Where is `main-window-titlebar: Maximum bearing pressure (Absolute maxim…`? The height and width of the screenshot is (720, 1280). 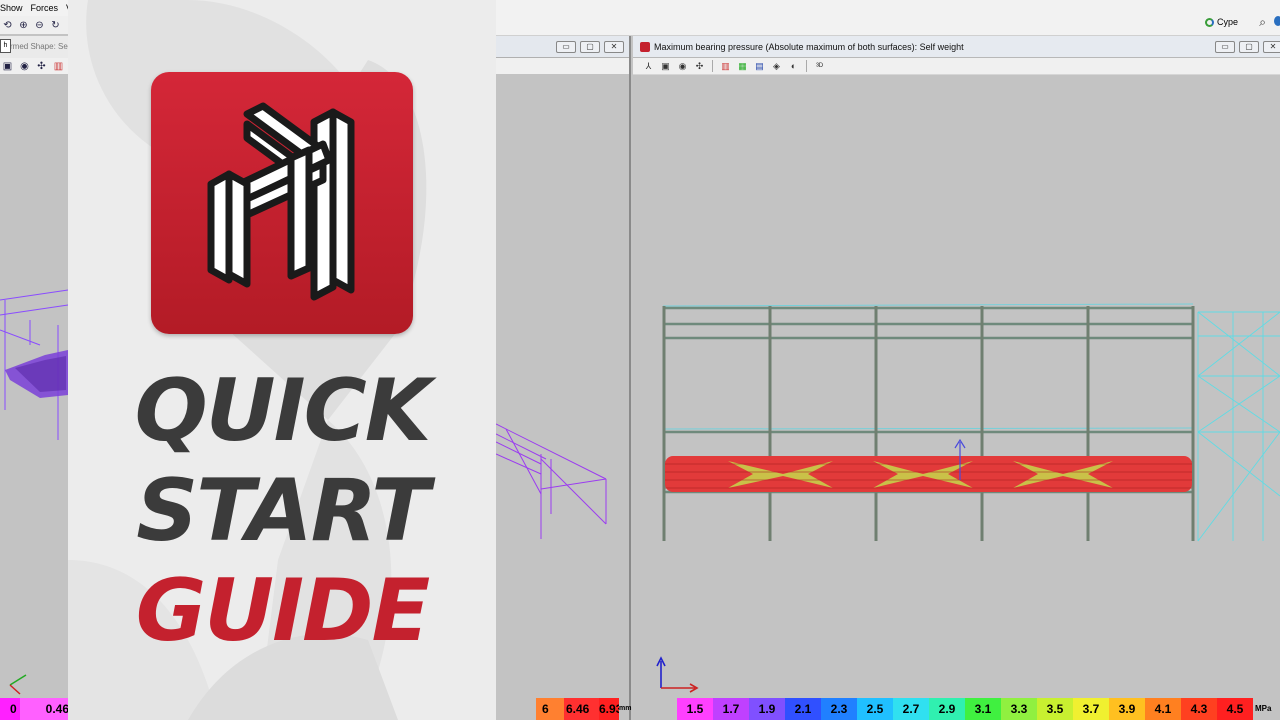 main-window-titlebar: Maximum bearing pressure (Absolute maxim… is located at coordinates (956, 47).